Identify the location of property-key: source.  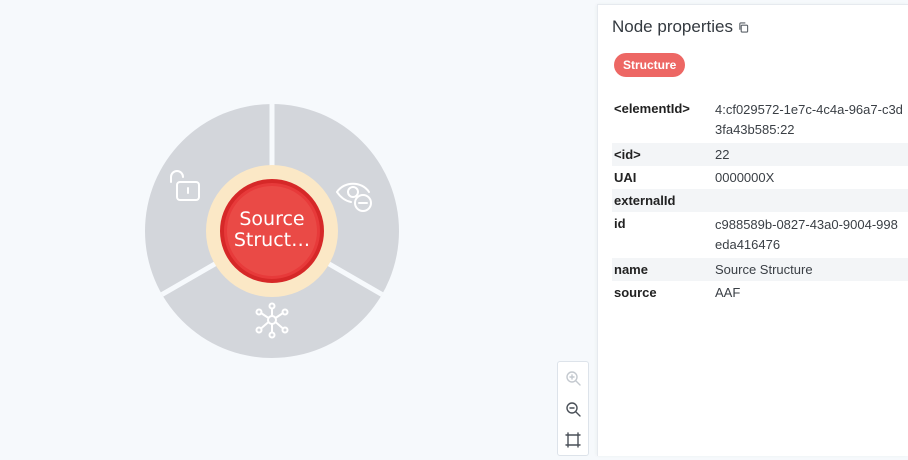
(635, 292).